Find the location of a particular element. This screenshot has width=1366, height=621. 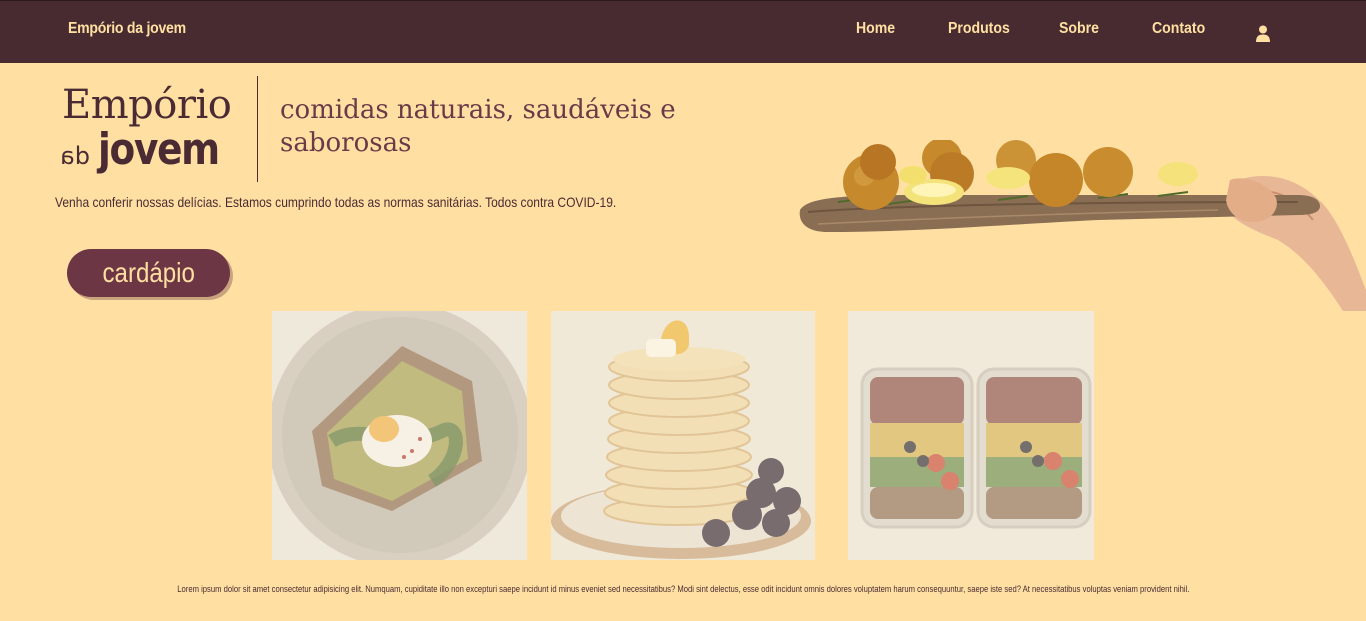

brand-link: Empório da jovem is located at coordinates (127, 29).